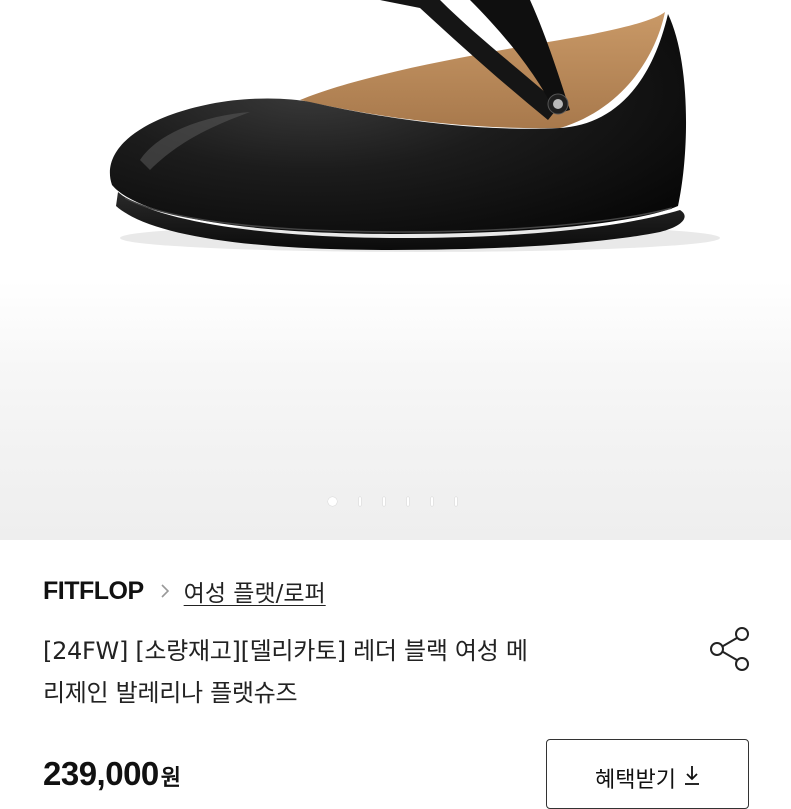  I want to click on category-link: 여성 플랫/로퍼, so click(255, 591).